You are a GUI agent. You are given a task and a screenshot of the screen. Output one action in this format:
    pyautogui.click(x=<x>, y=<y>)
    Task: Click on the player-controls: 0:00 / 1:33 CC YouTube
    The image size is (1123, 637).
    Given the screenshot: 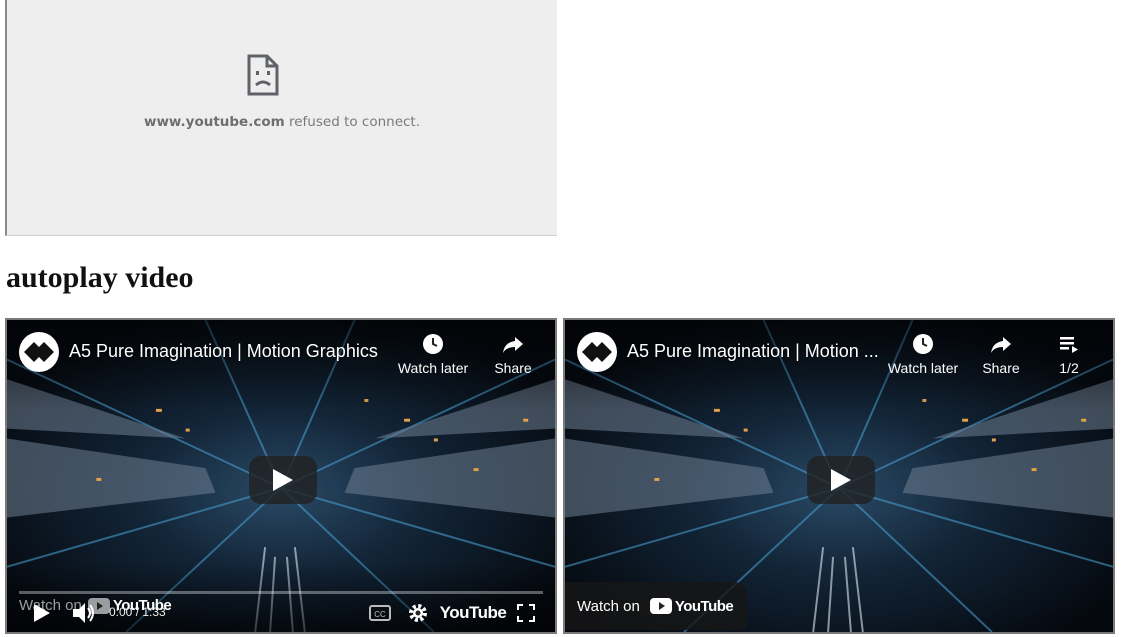 What is the action you would take?
    pyautogui.click(x=281, y=613)
    